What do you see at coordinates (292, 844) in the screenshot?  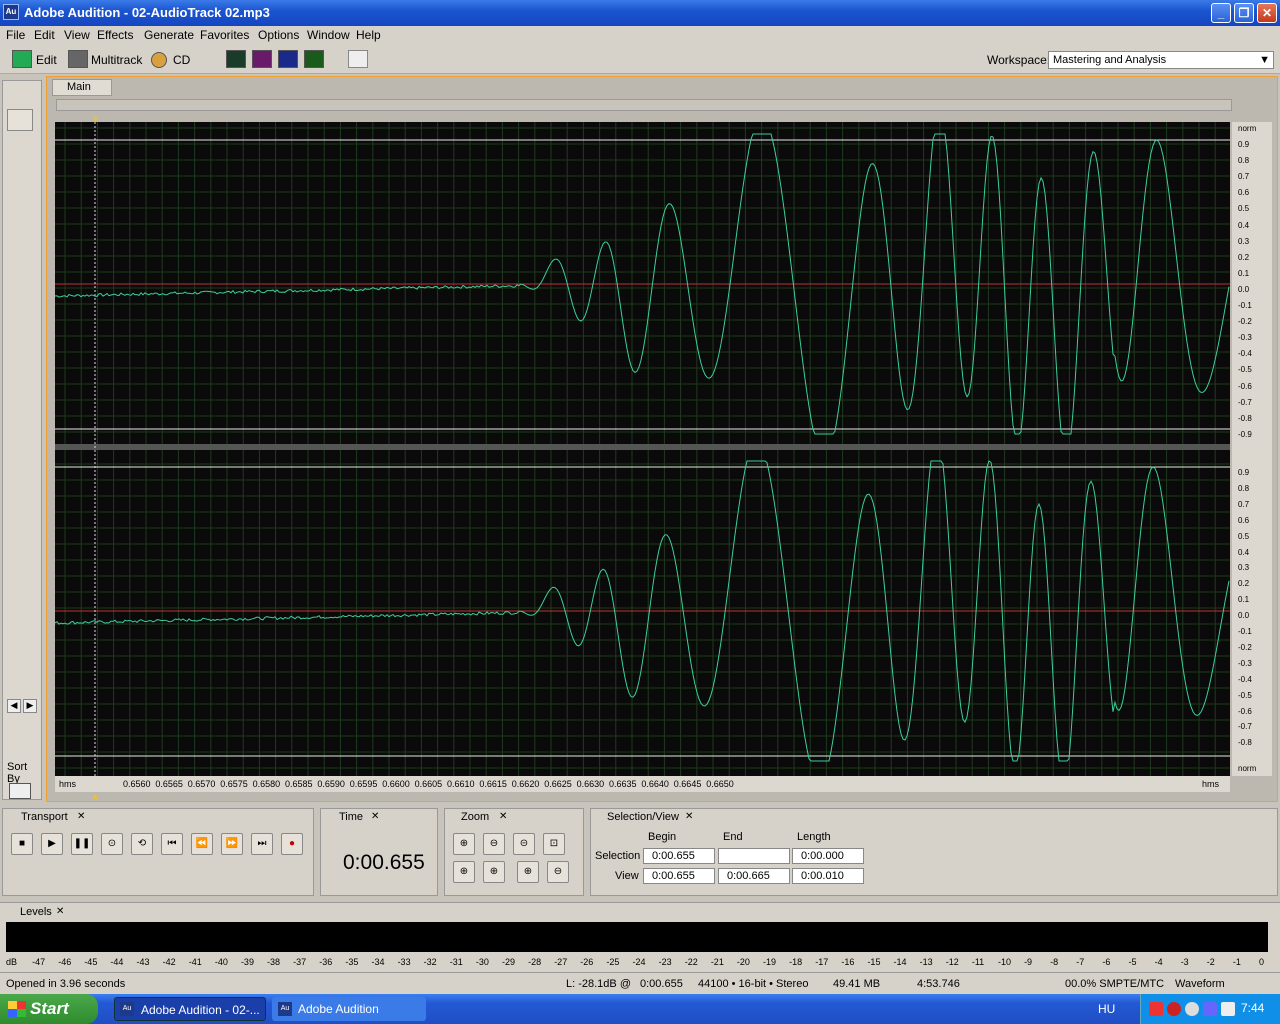 I see `record-button: ●` at bounding box center [292, 844].